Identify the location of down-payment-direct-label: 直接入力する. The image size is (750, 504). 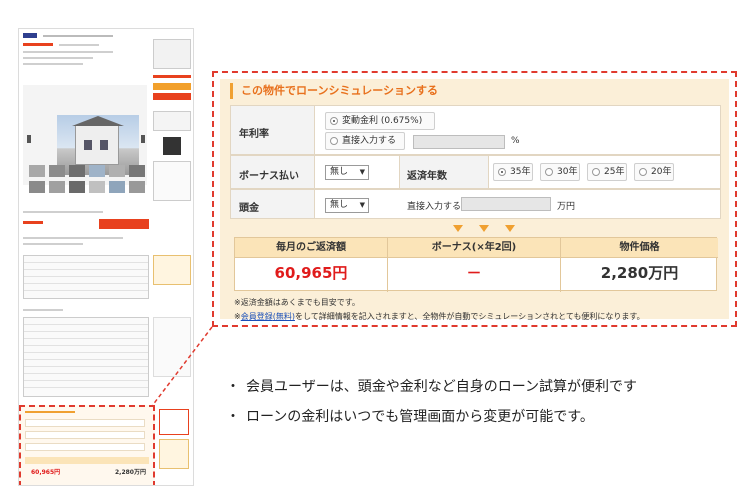
(434, 207).